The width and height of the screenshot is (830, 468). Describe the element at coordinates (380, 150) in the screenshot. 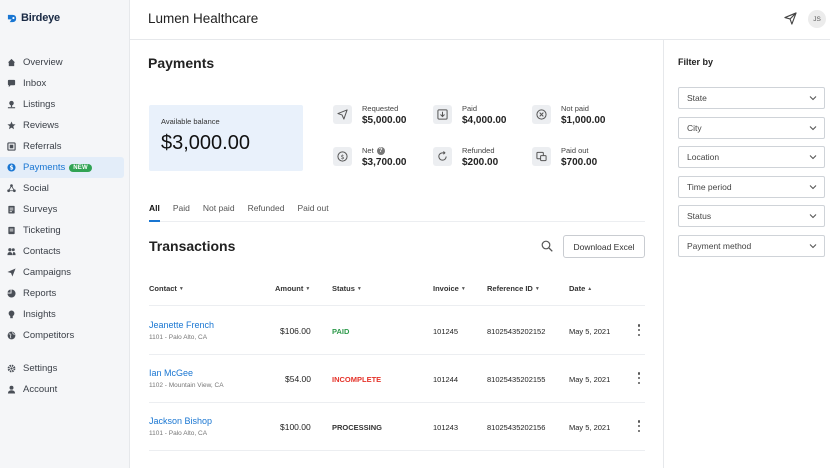

I see `help-icon: ?` at that location.